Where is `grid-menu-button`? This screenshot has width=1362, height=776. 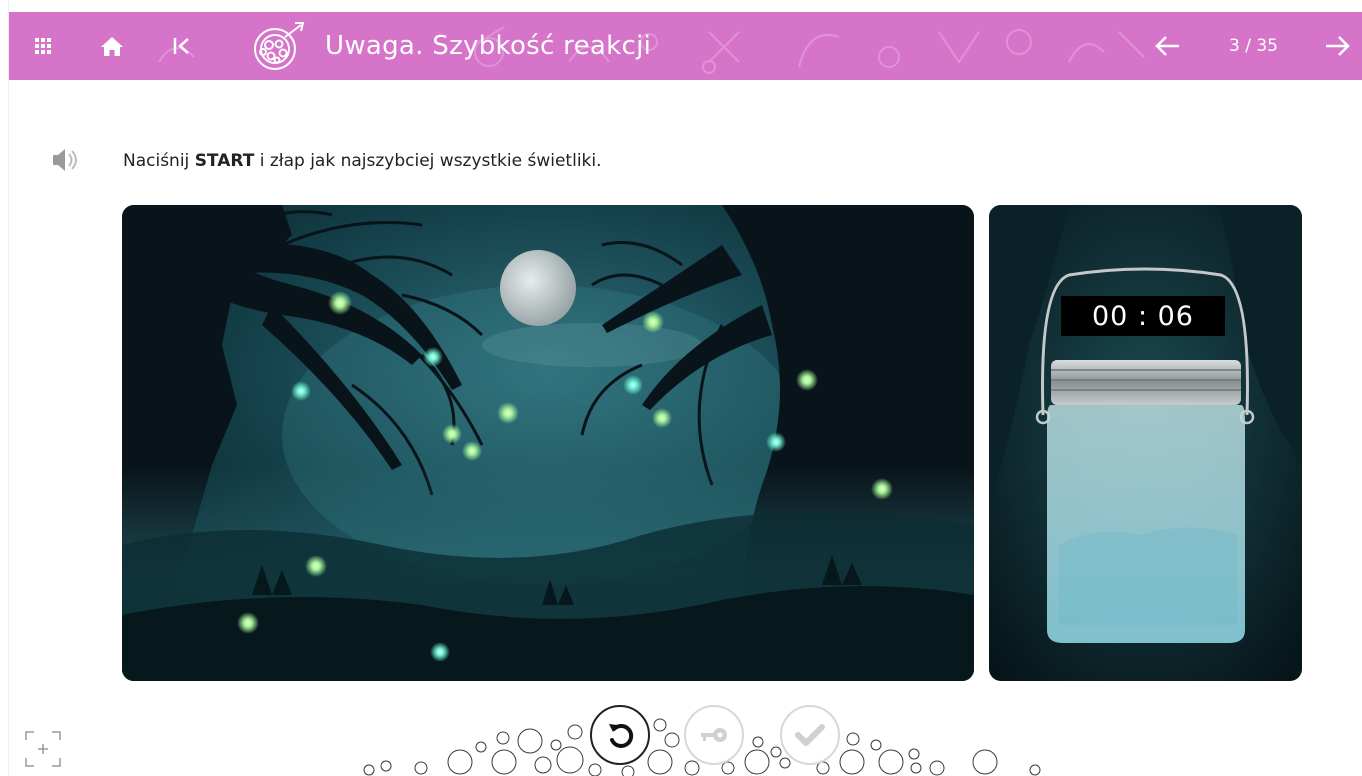 grid-menu-button is located at coordinates (43, 46).